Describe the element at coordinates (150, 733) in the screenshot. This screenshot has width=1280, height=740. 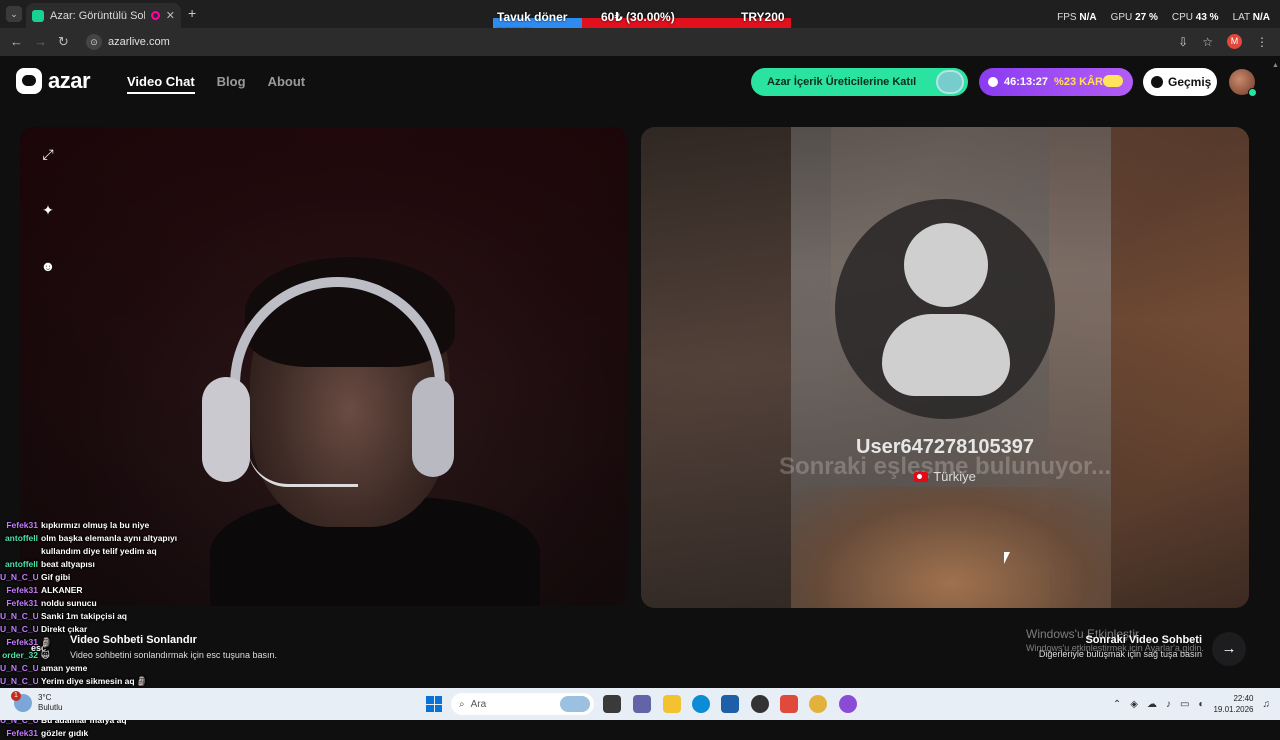
I see `chat-message: Fefek31 gözler gıdık` at that location.